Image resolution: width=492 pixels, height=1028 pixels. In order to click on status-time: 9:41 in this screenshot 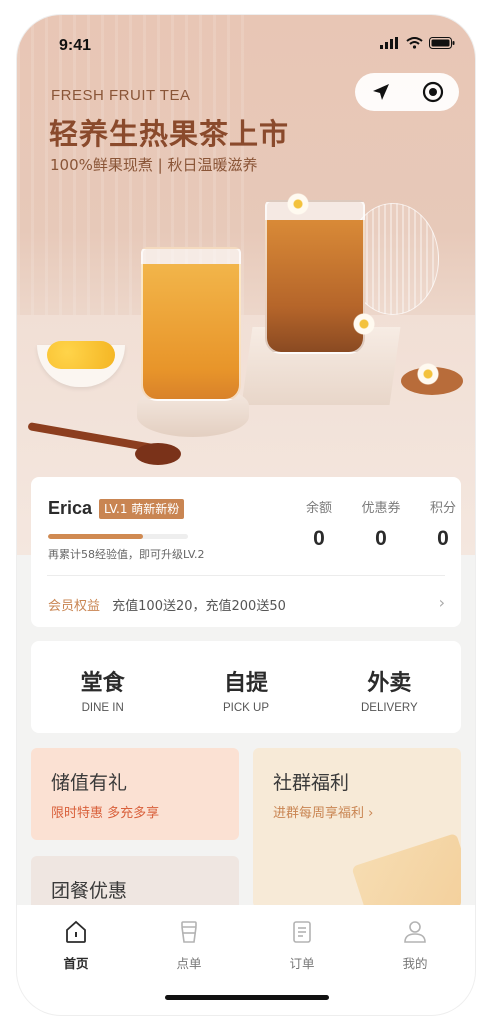, I will do `click(75, 45)`.